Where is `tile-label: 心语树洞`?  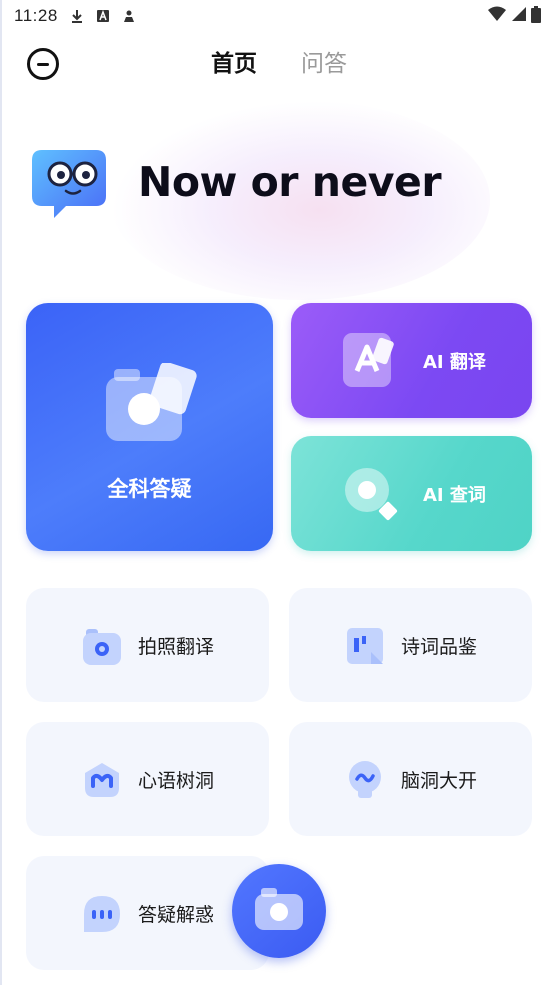
tile-label: 心语树洞 is located at coordinates (176, 781).